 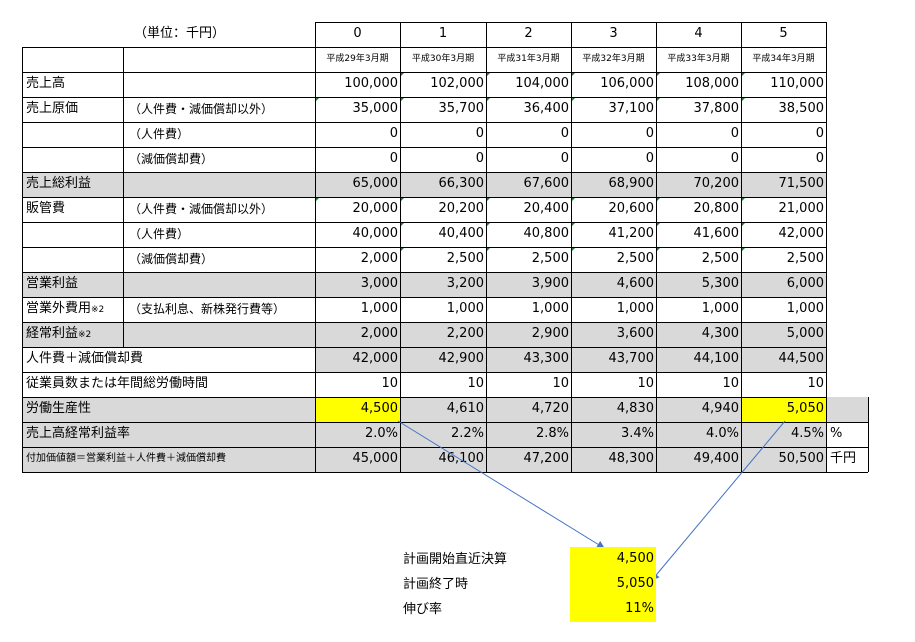 I want to click on value-cell: 70,200, so click(x=698, y=184).